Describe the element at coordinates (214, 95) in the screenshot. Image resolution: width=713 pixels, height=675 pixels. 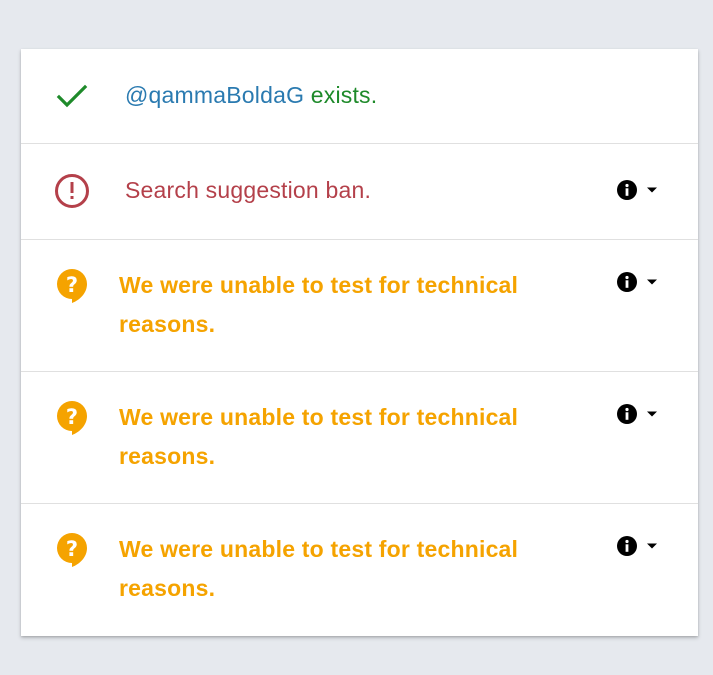
I see `username-link: @qammaBoldaG` at that location.